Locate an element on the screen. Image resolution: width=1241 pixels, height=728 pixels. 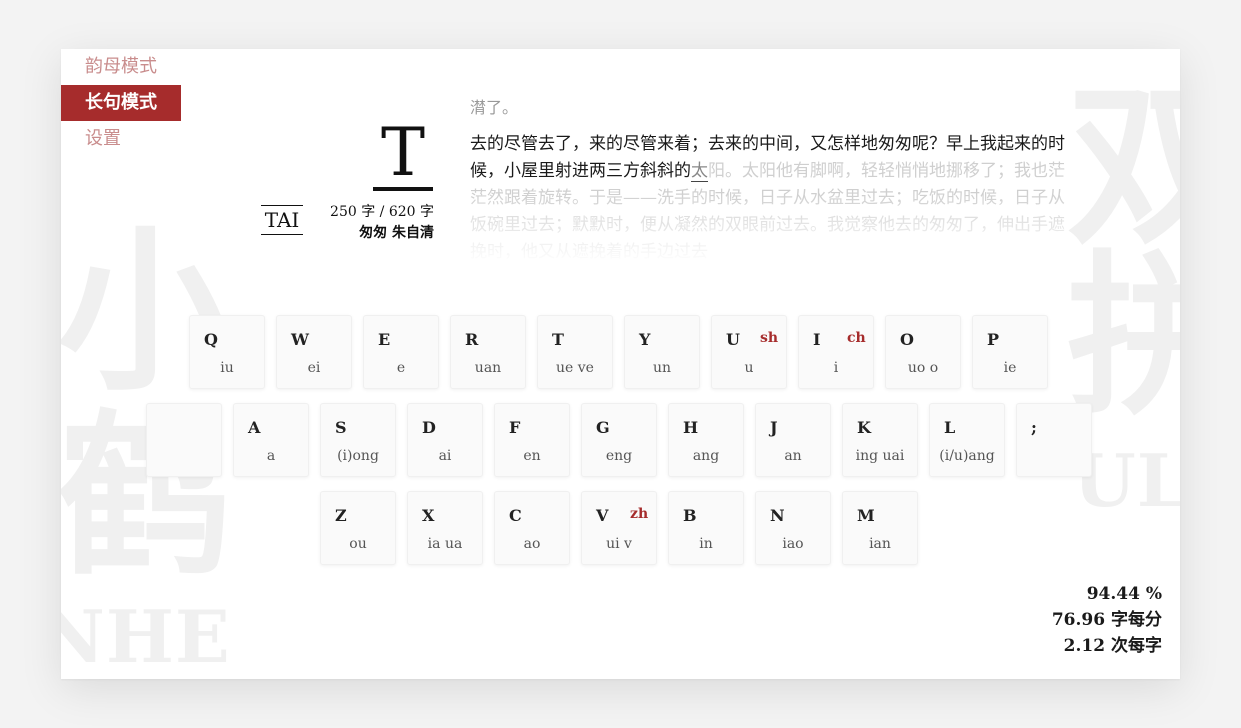
key-yunmu: ie is located at coordinates (1010, 368).